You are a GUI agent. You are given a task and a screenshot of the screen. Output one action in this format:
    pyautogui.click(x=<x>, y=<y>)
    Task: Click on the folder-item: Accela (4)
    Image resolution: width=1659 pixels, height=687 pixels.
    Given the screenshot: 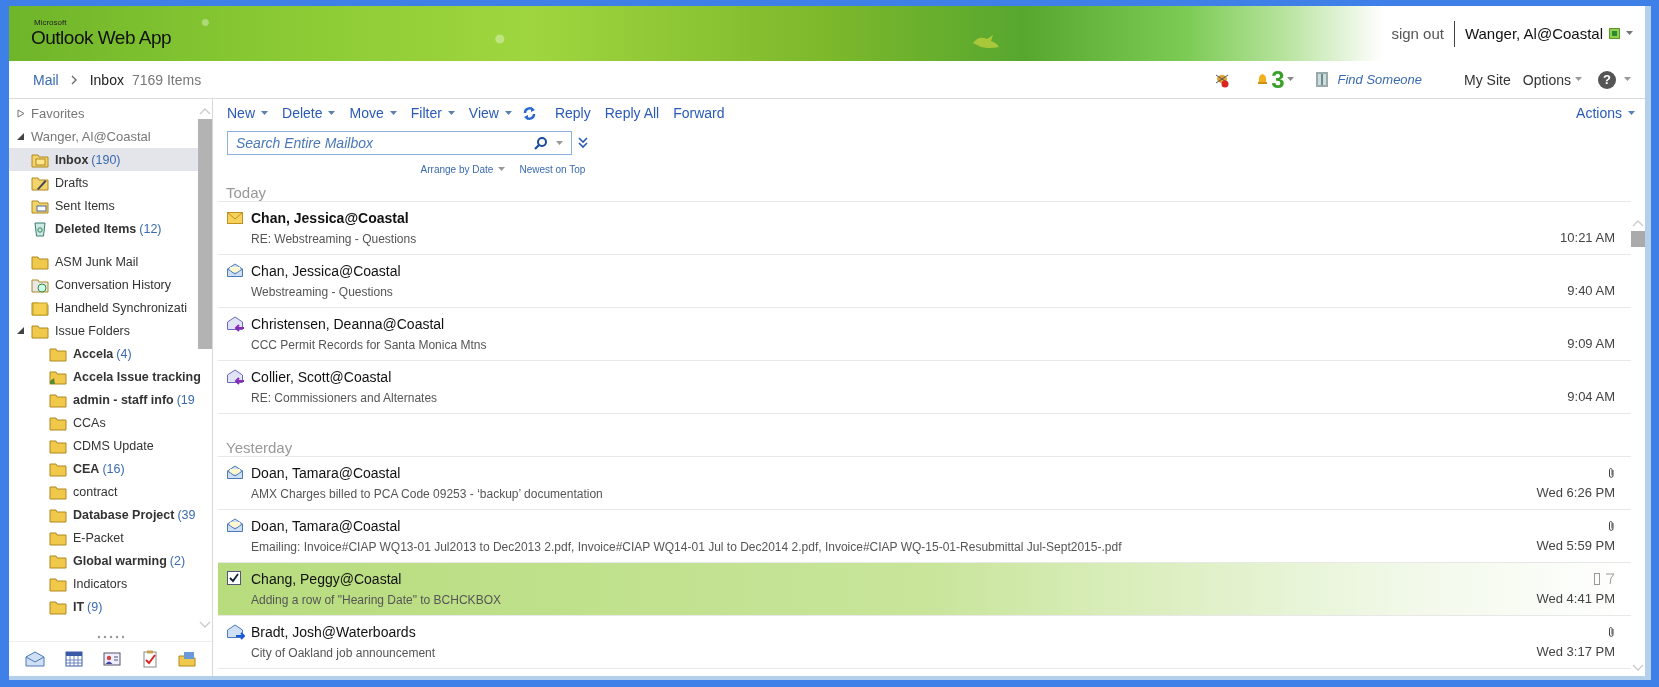 What is the action you would take?
    pyautogui.click(x=103, y=353)
    